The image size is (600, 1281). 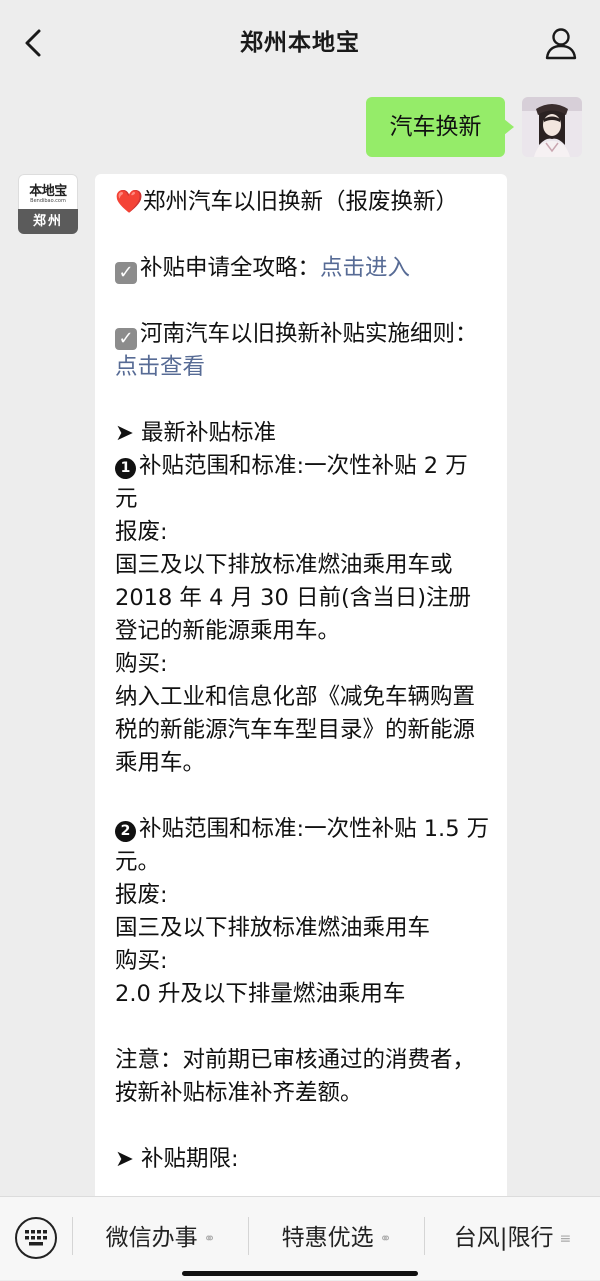 I want to click on item2-title-line: 2 补贴范围和标准:一次性补贴 1.5 万元。, so click(x=302, y=846).